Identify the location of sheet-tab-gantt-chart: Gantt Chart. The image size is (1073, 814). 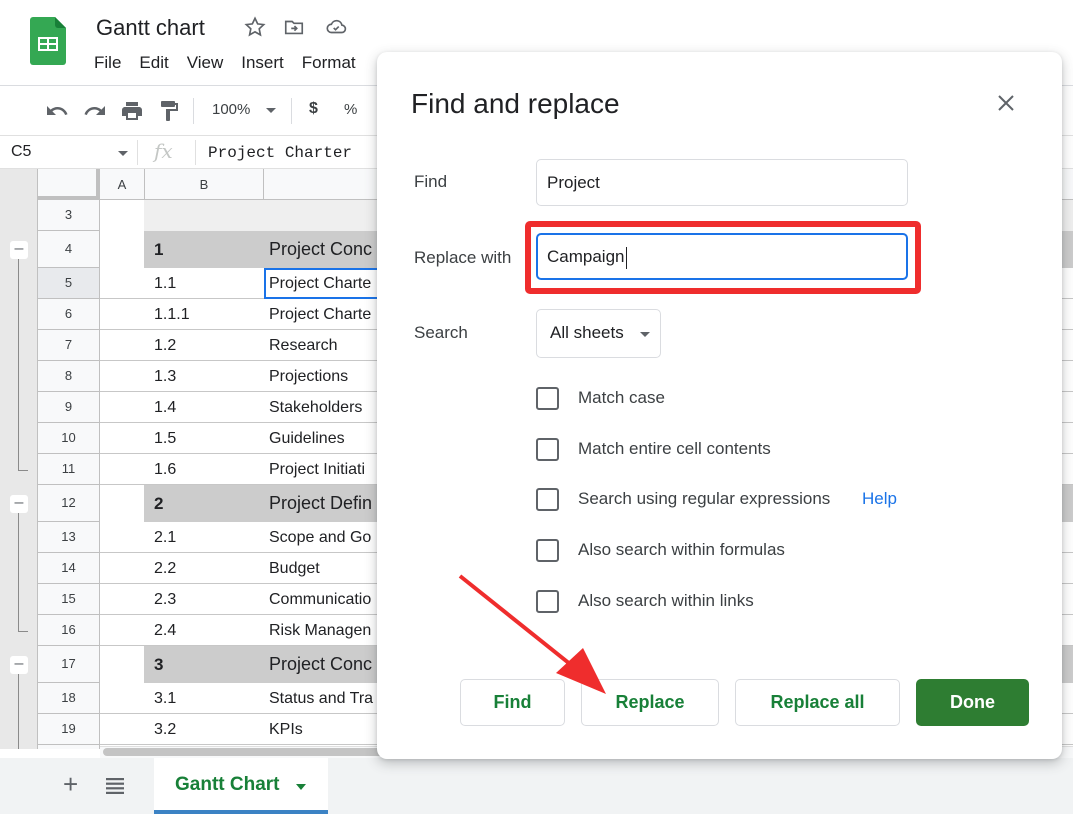
(241, 786).